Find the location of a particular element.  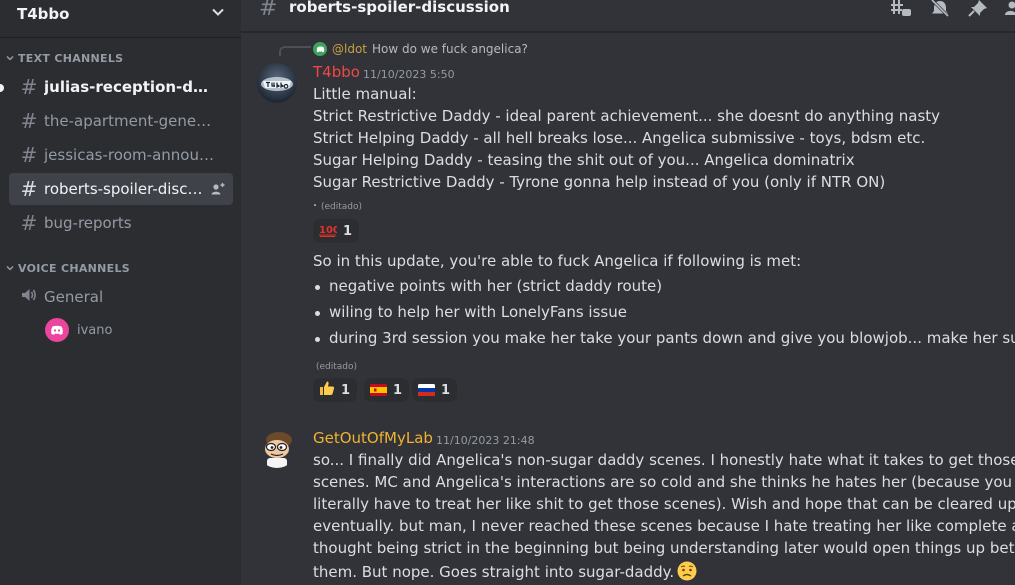

reaction-flag-ru: 1 is located at coordinates (435, 390).